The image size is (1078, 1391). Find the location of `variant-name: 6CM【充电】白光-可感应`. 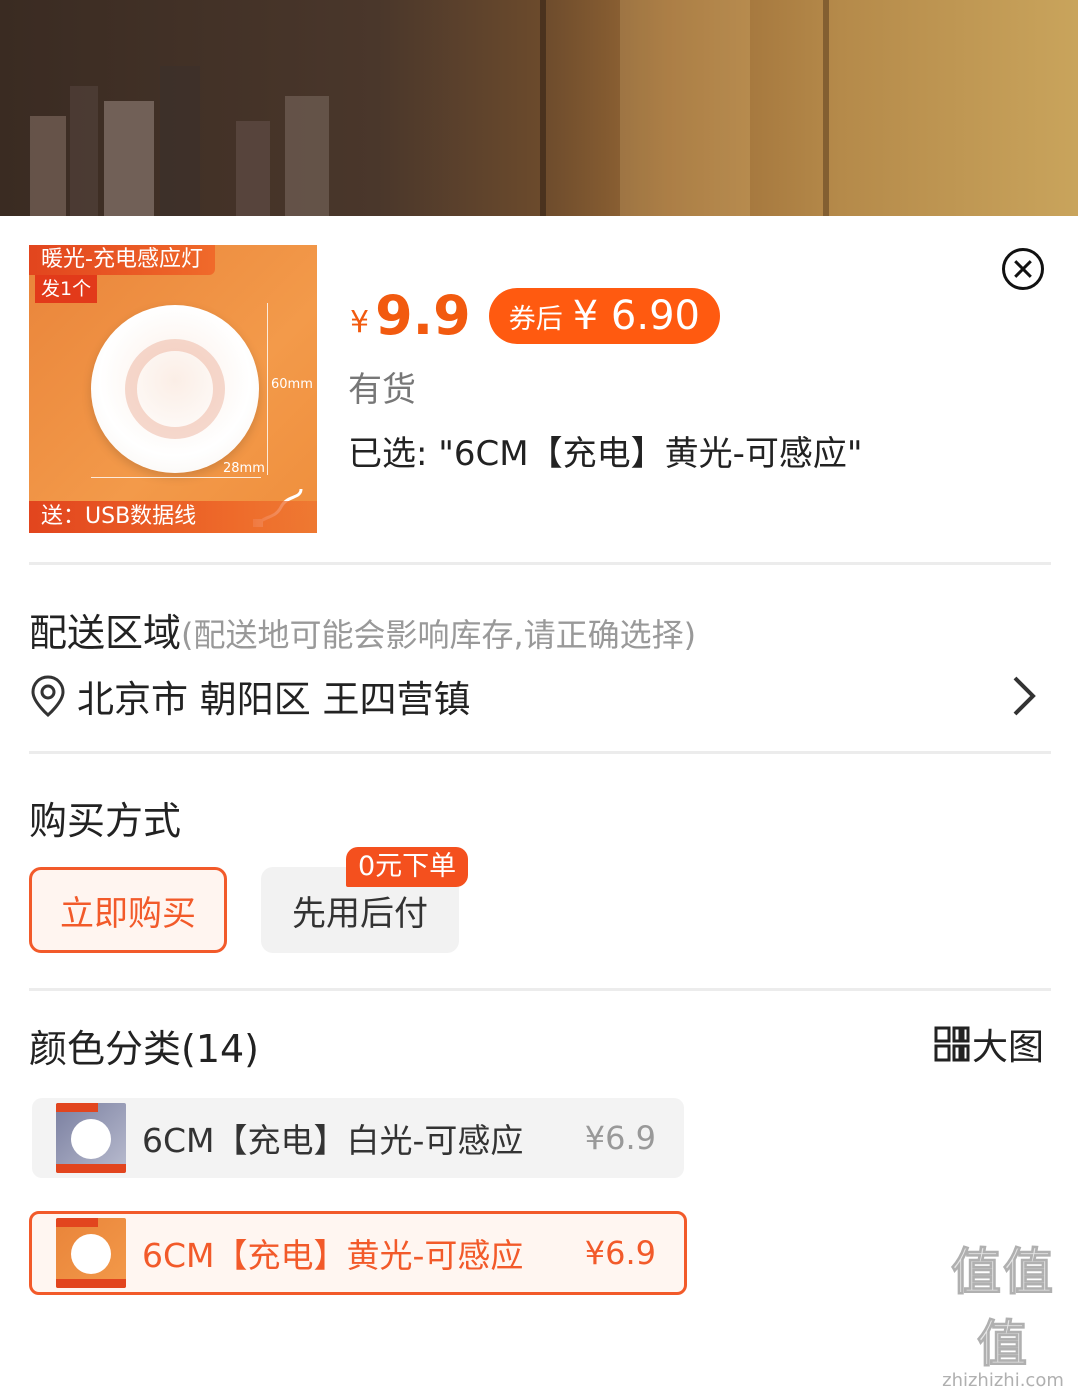

variant-name: 6CM【充电】白光-可感应 is located at coordinates (333, 1140).